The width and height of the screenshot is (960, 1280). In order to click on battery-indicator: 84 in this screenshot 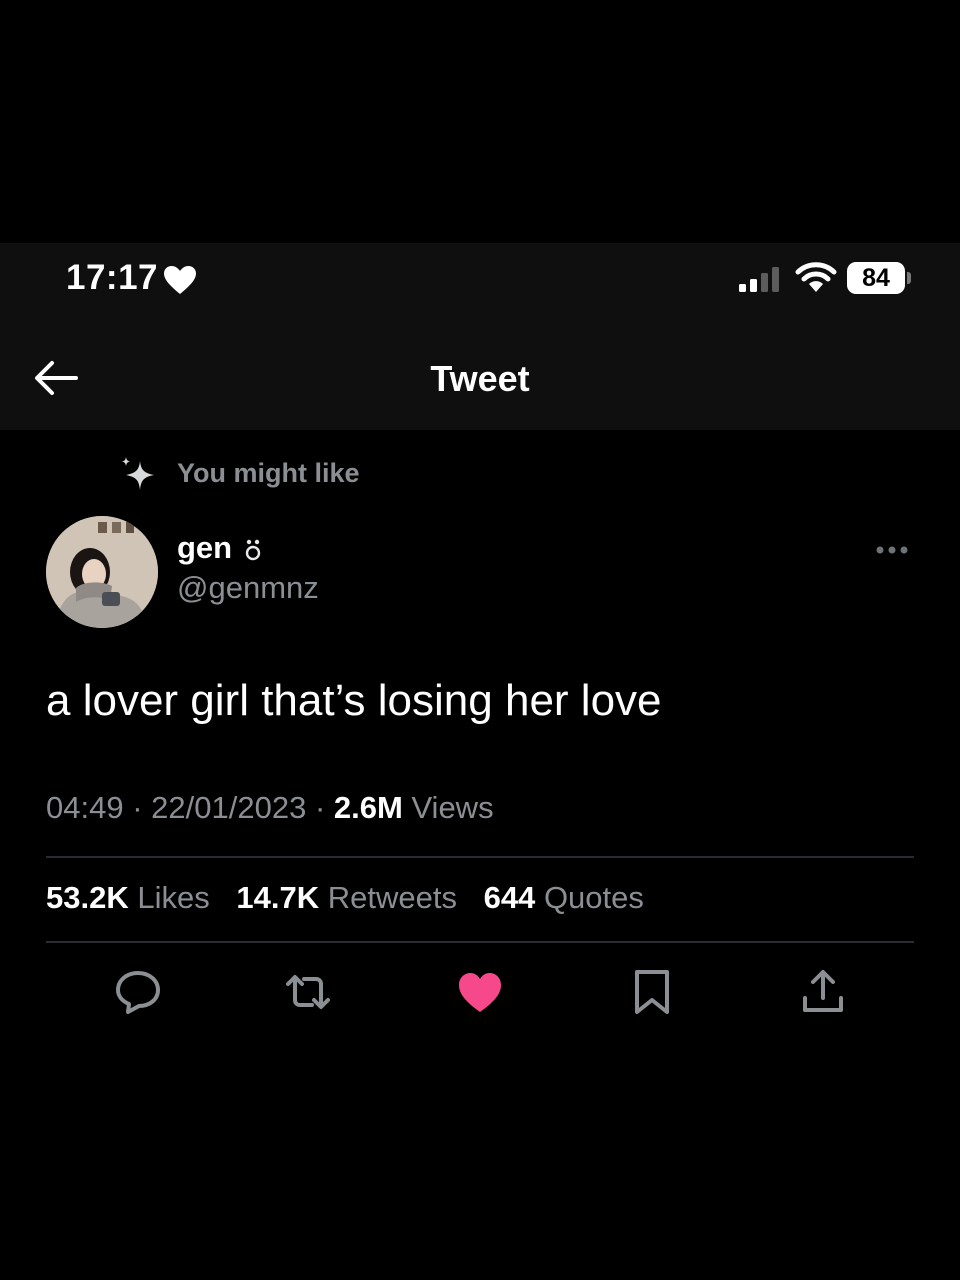, I will do `click(876, 278)`.